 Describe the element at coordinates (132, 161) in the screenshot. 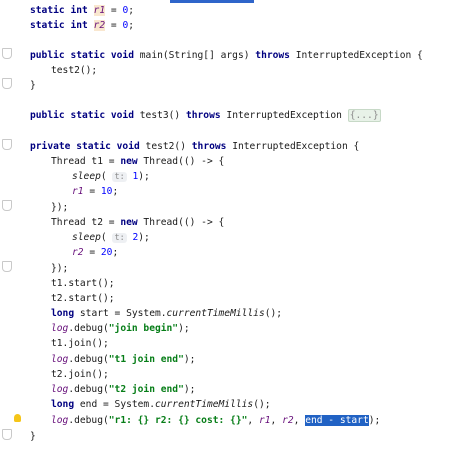

I see `code-token: new` at that location.